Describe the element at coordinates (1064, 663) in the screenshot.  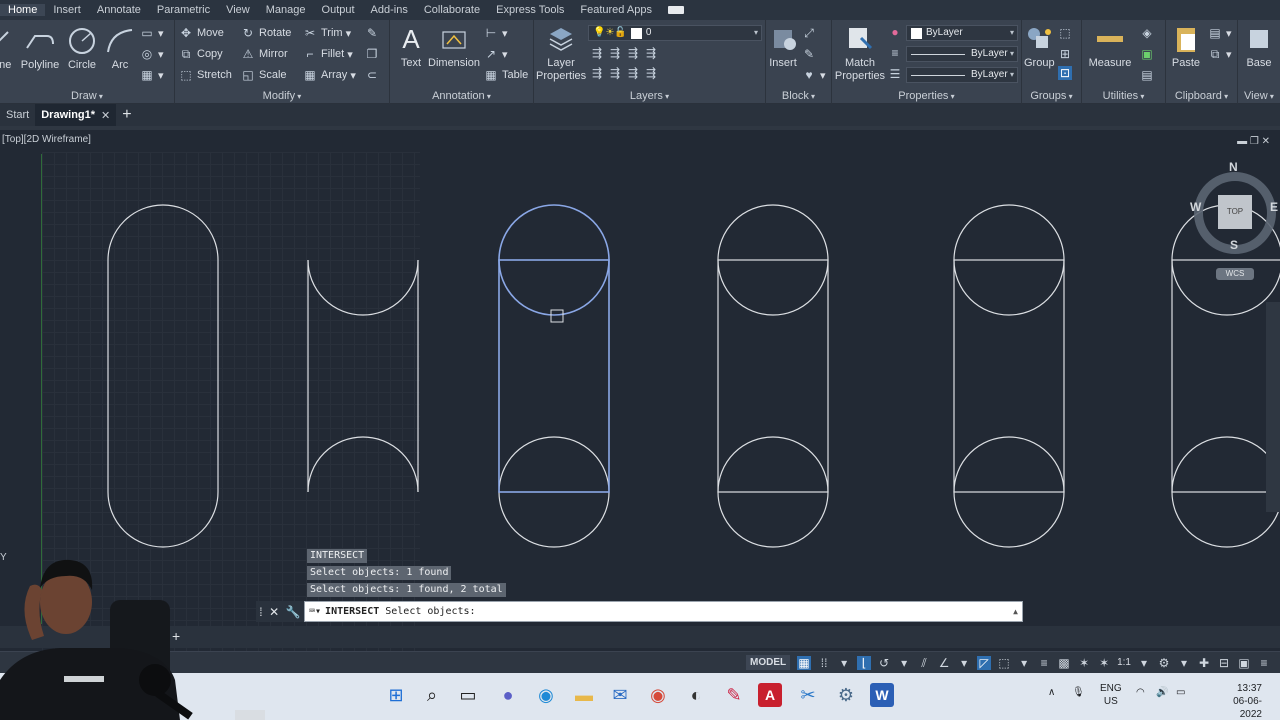
I see `transparency-icon: ▩` at that location.